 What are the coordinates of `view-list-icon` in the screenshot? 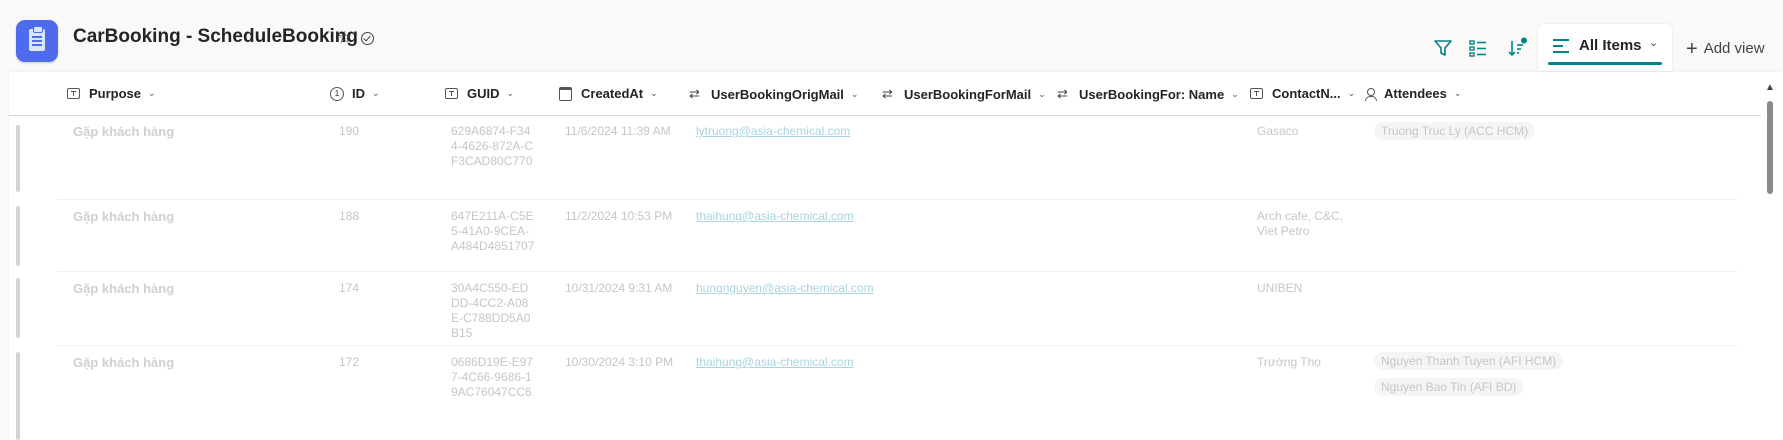 It's located at (1561, 46).